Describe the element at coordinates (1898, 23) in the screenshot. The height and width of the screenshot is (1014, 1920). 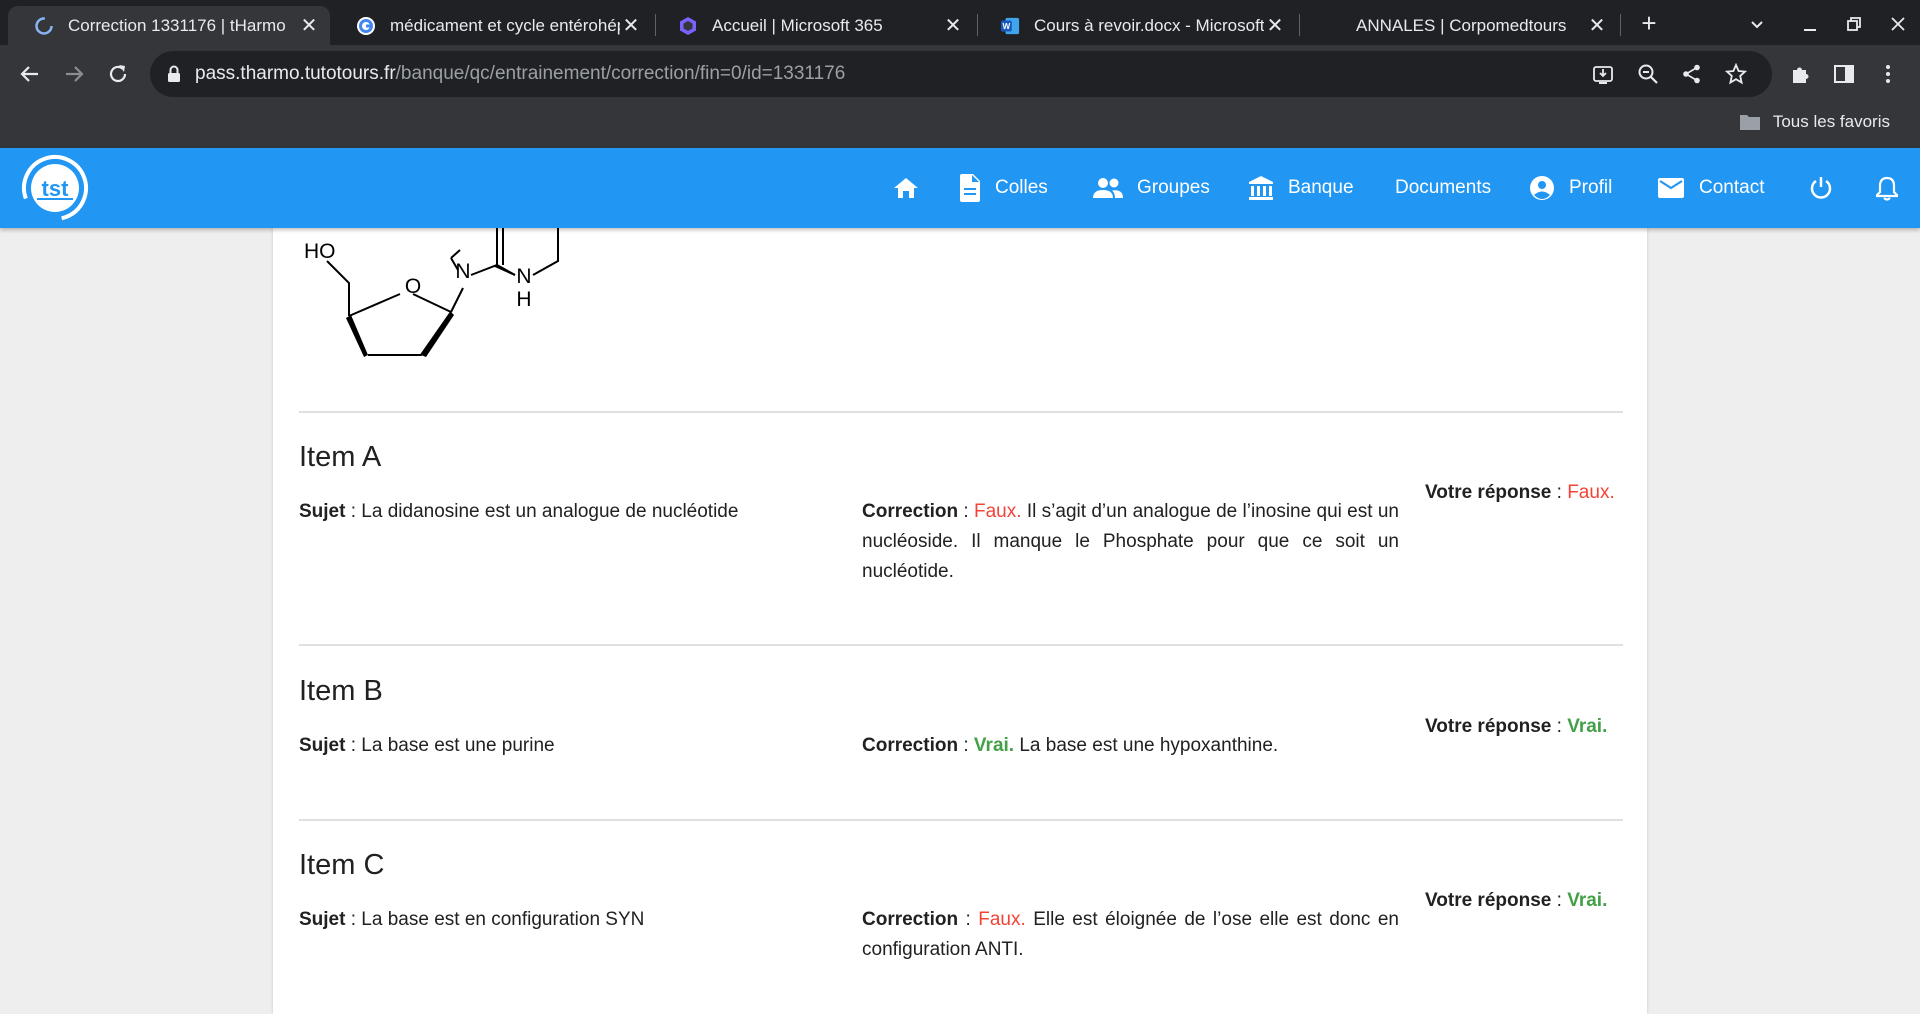
I see `close-window-icon` at that location.